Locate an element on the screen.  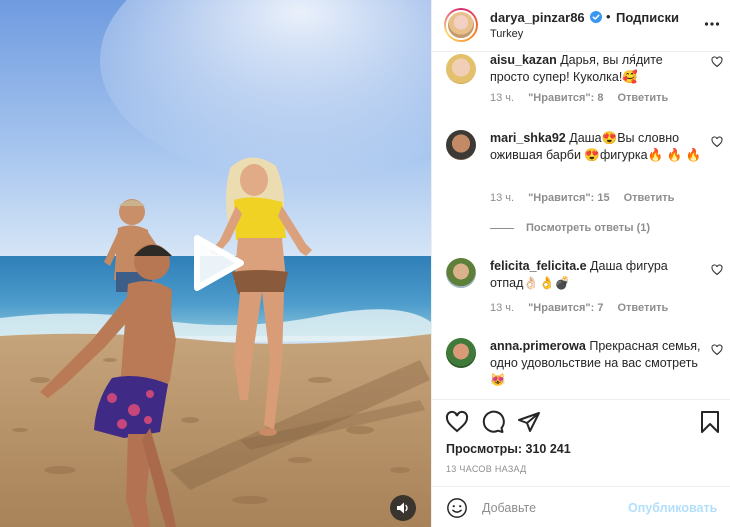
view-replies-button: Посмотреть ответы (1) is located at coordinates (570, 228).